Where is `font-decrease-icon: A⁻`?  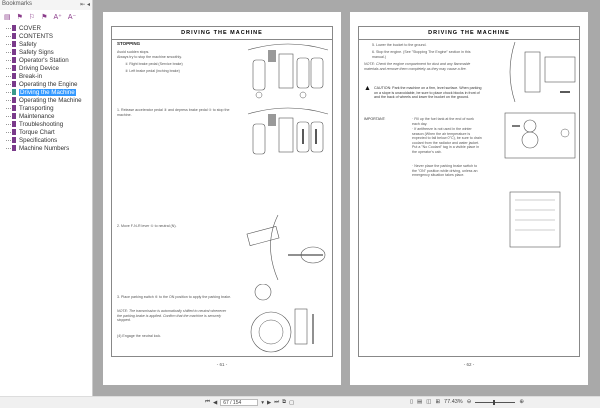
font-decrease-icon: A⁻ is located at coordinates (72, 17).